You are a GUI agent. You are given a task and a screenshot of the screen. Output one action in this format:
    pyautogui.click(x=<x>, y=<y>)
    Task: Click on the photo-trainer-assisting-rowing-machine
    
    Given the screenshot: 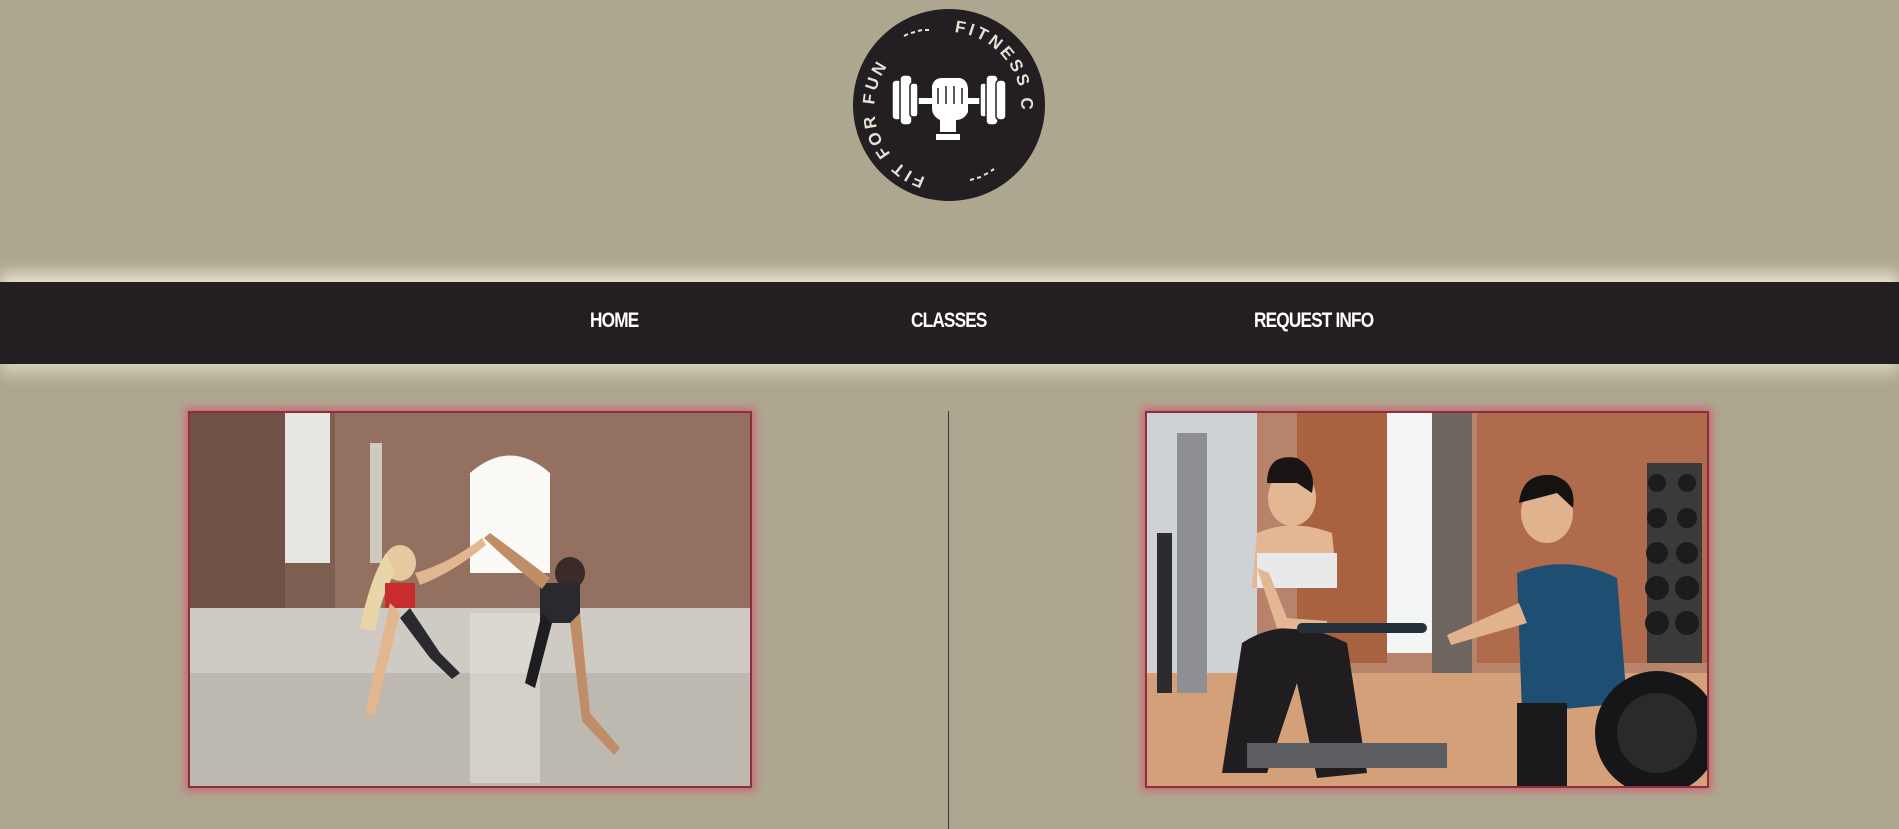 What is the action you would take?
    pyautogui.click(x=1427, y=599)
    